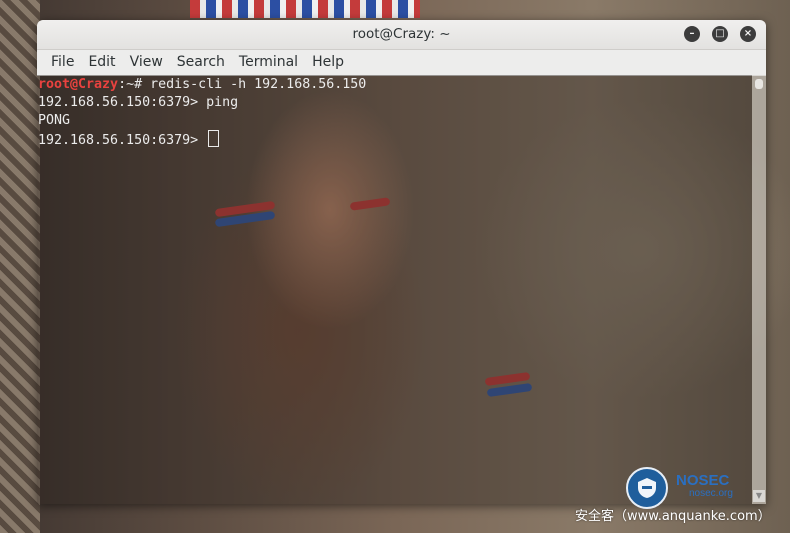  I want to click on window-title: root@Crazy: ~, so click(401, 34).